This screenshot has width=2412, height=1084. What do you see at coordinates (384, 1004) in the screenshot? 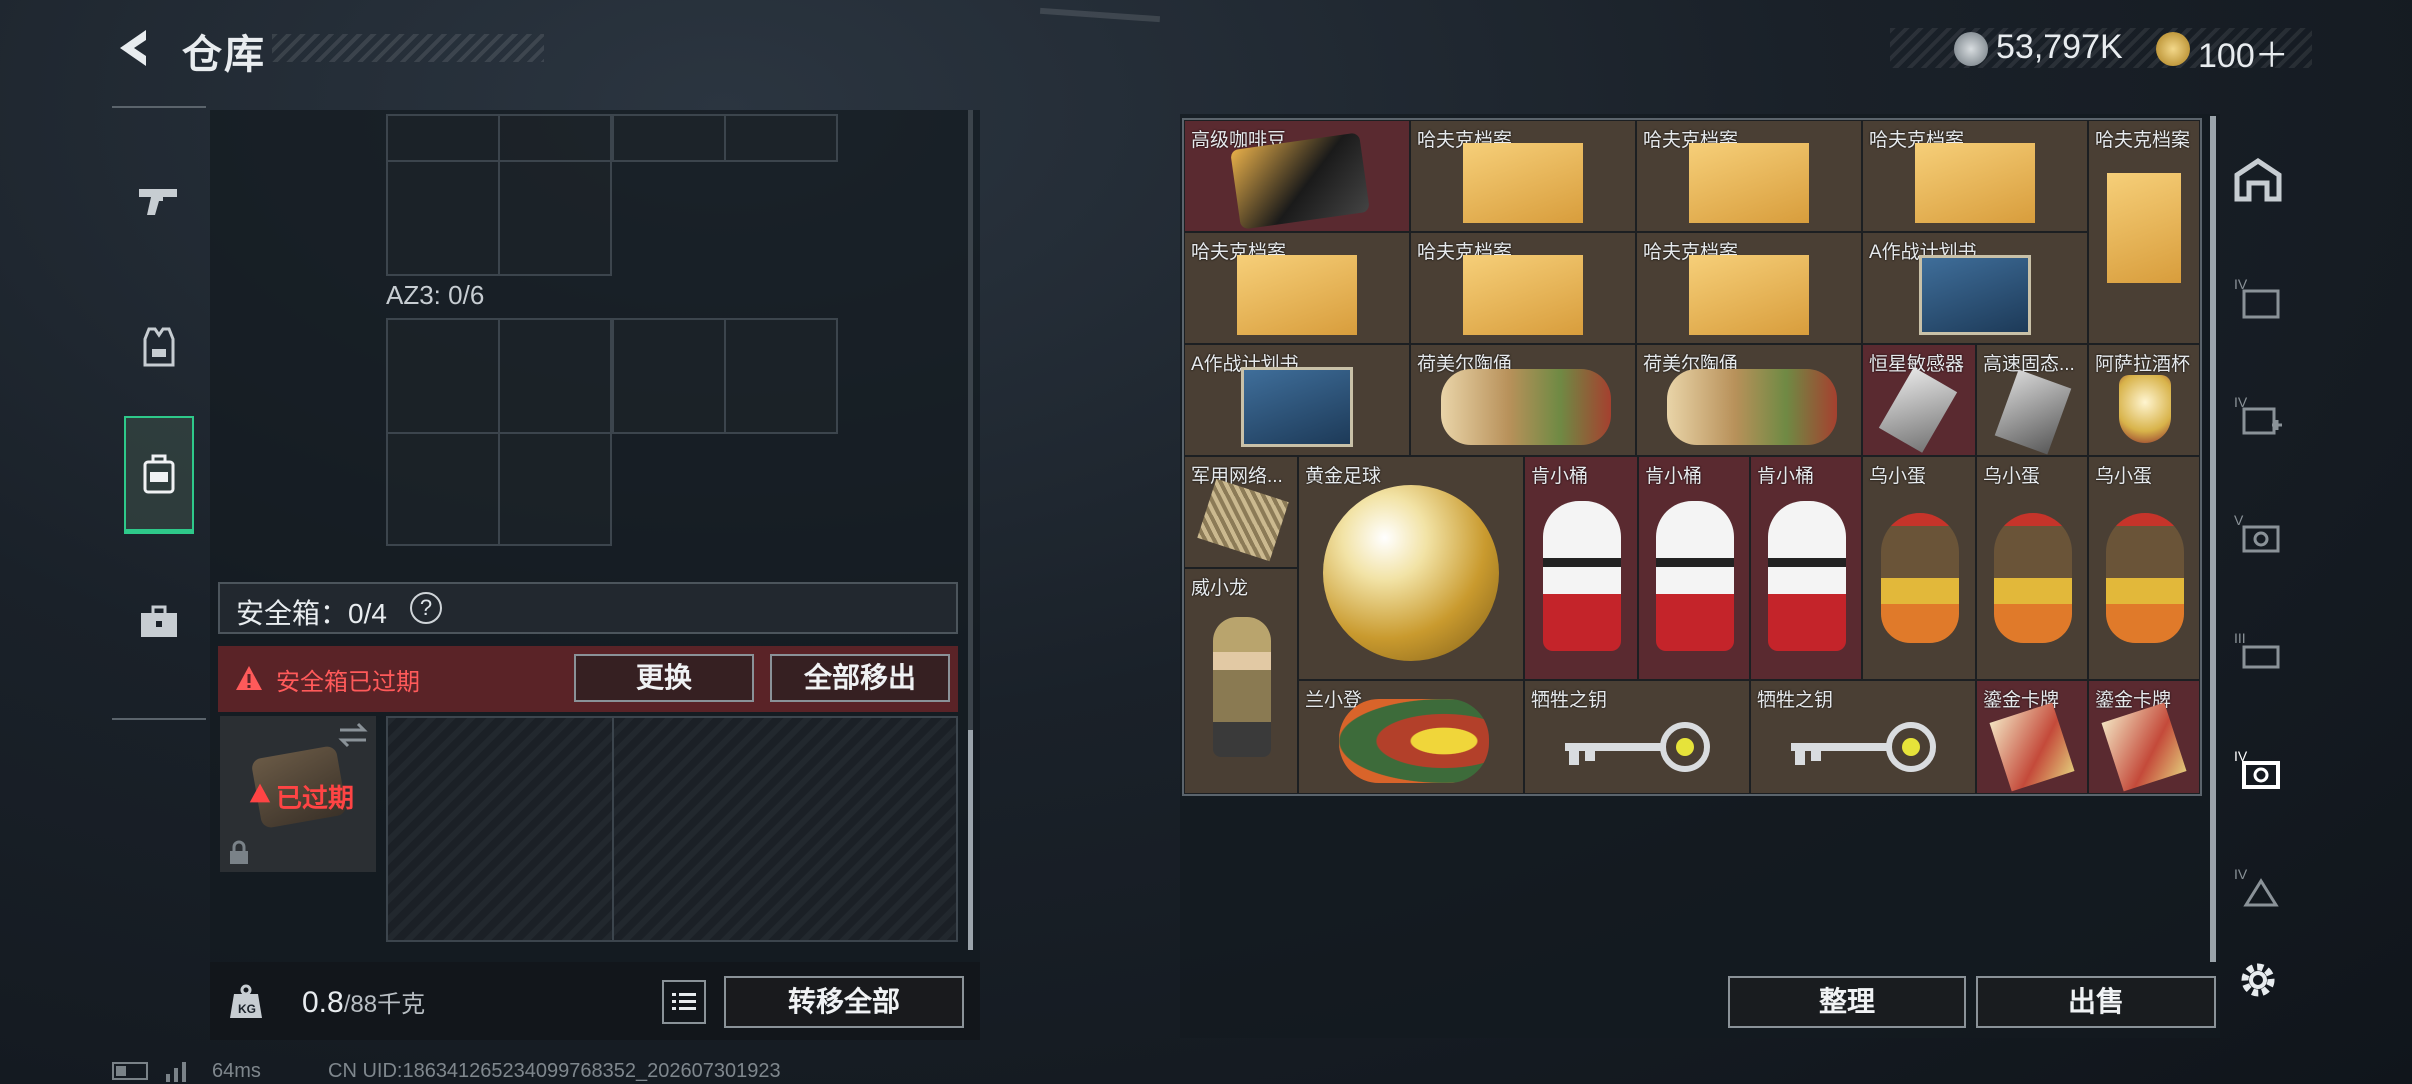
I see `weight-limit: /88千克` at bounding box center [384, 1004].